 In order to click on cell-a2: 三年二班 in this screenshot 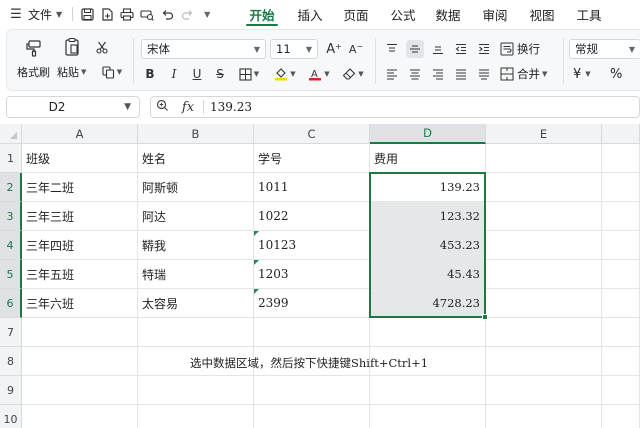, I will do `click(80, 187)`.